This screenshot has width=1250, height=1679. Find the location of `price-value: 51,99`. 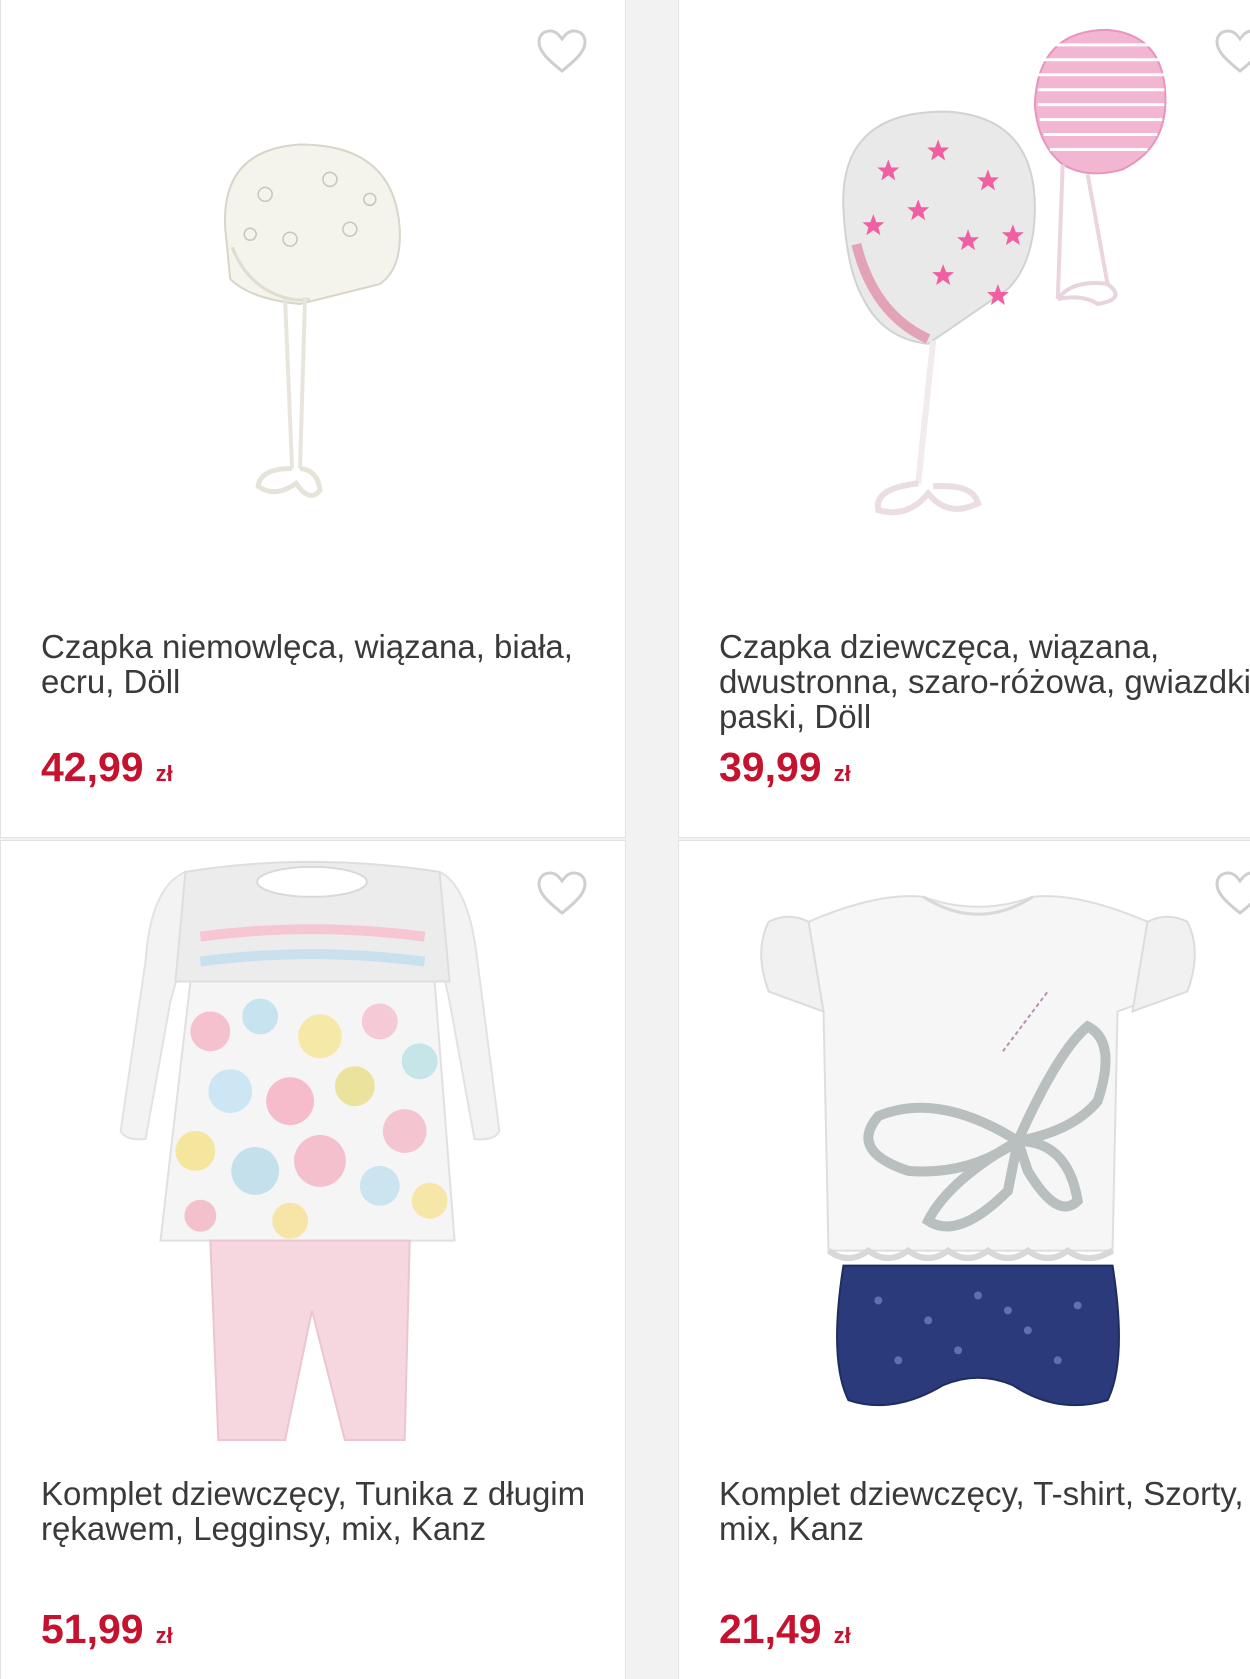

price-value: 51,99 is located at coordinates (92, 1629).